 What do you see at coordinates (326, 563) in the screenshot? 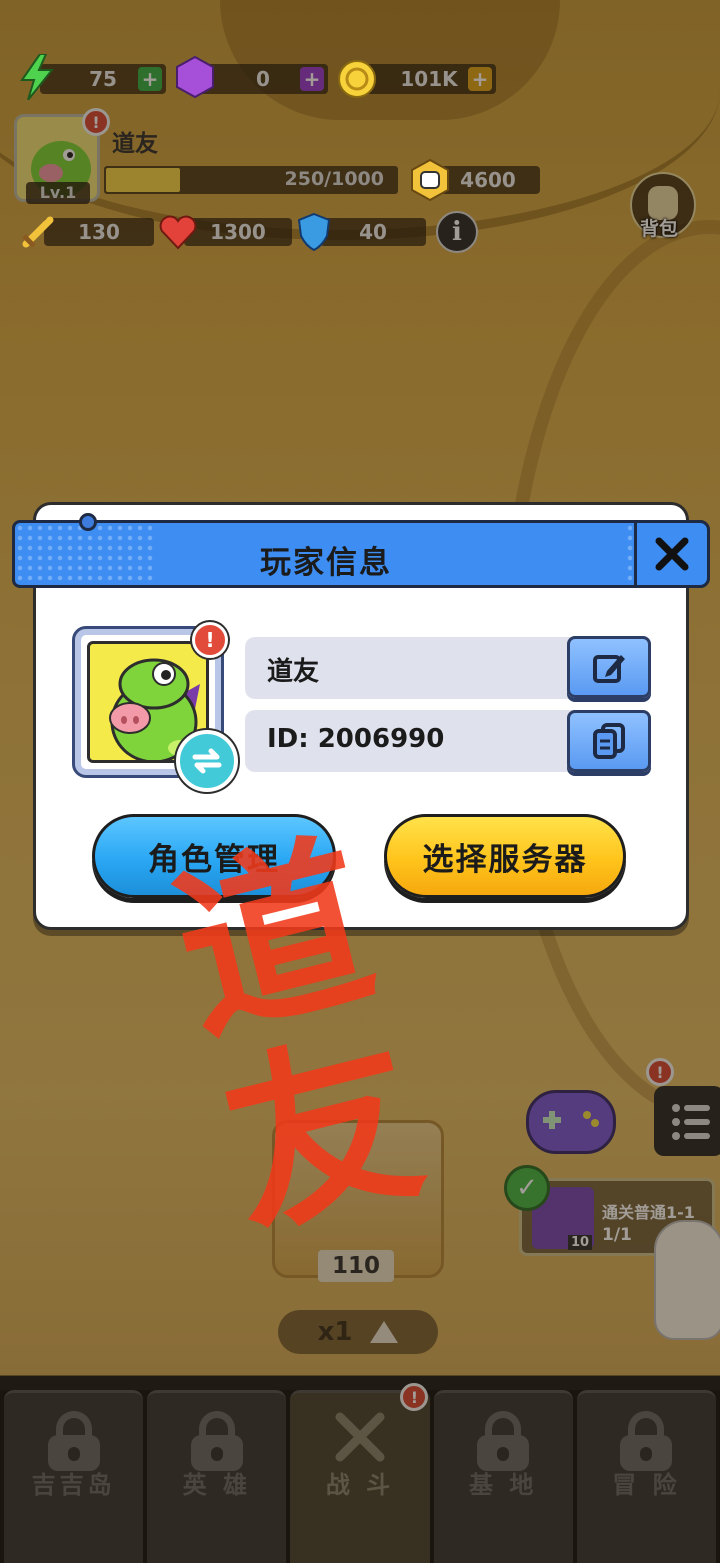
I see `dialog-title: 玩家信息` at bounding box center [326, 563].